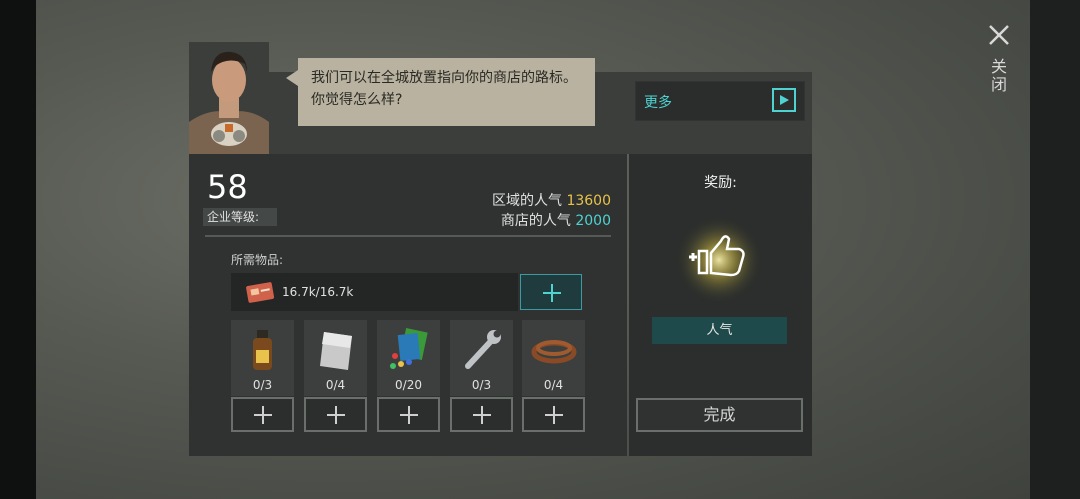 The height and width of the screenshot is (499, 1080). What do you see at coordinates (593, 221) in the screenshot?
I see `shop-popularity-value: 2000` at bounding box center [593, 221].